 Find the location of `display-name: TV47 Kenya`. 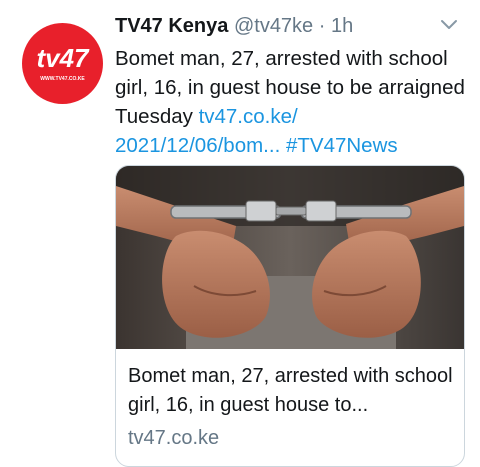

display-name: TV47 Kenya is located at coordinates (171, 26).